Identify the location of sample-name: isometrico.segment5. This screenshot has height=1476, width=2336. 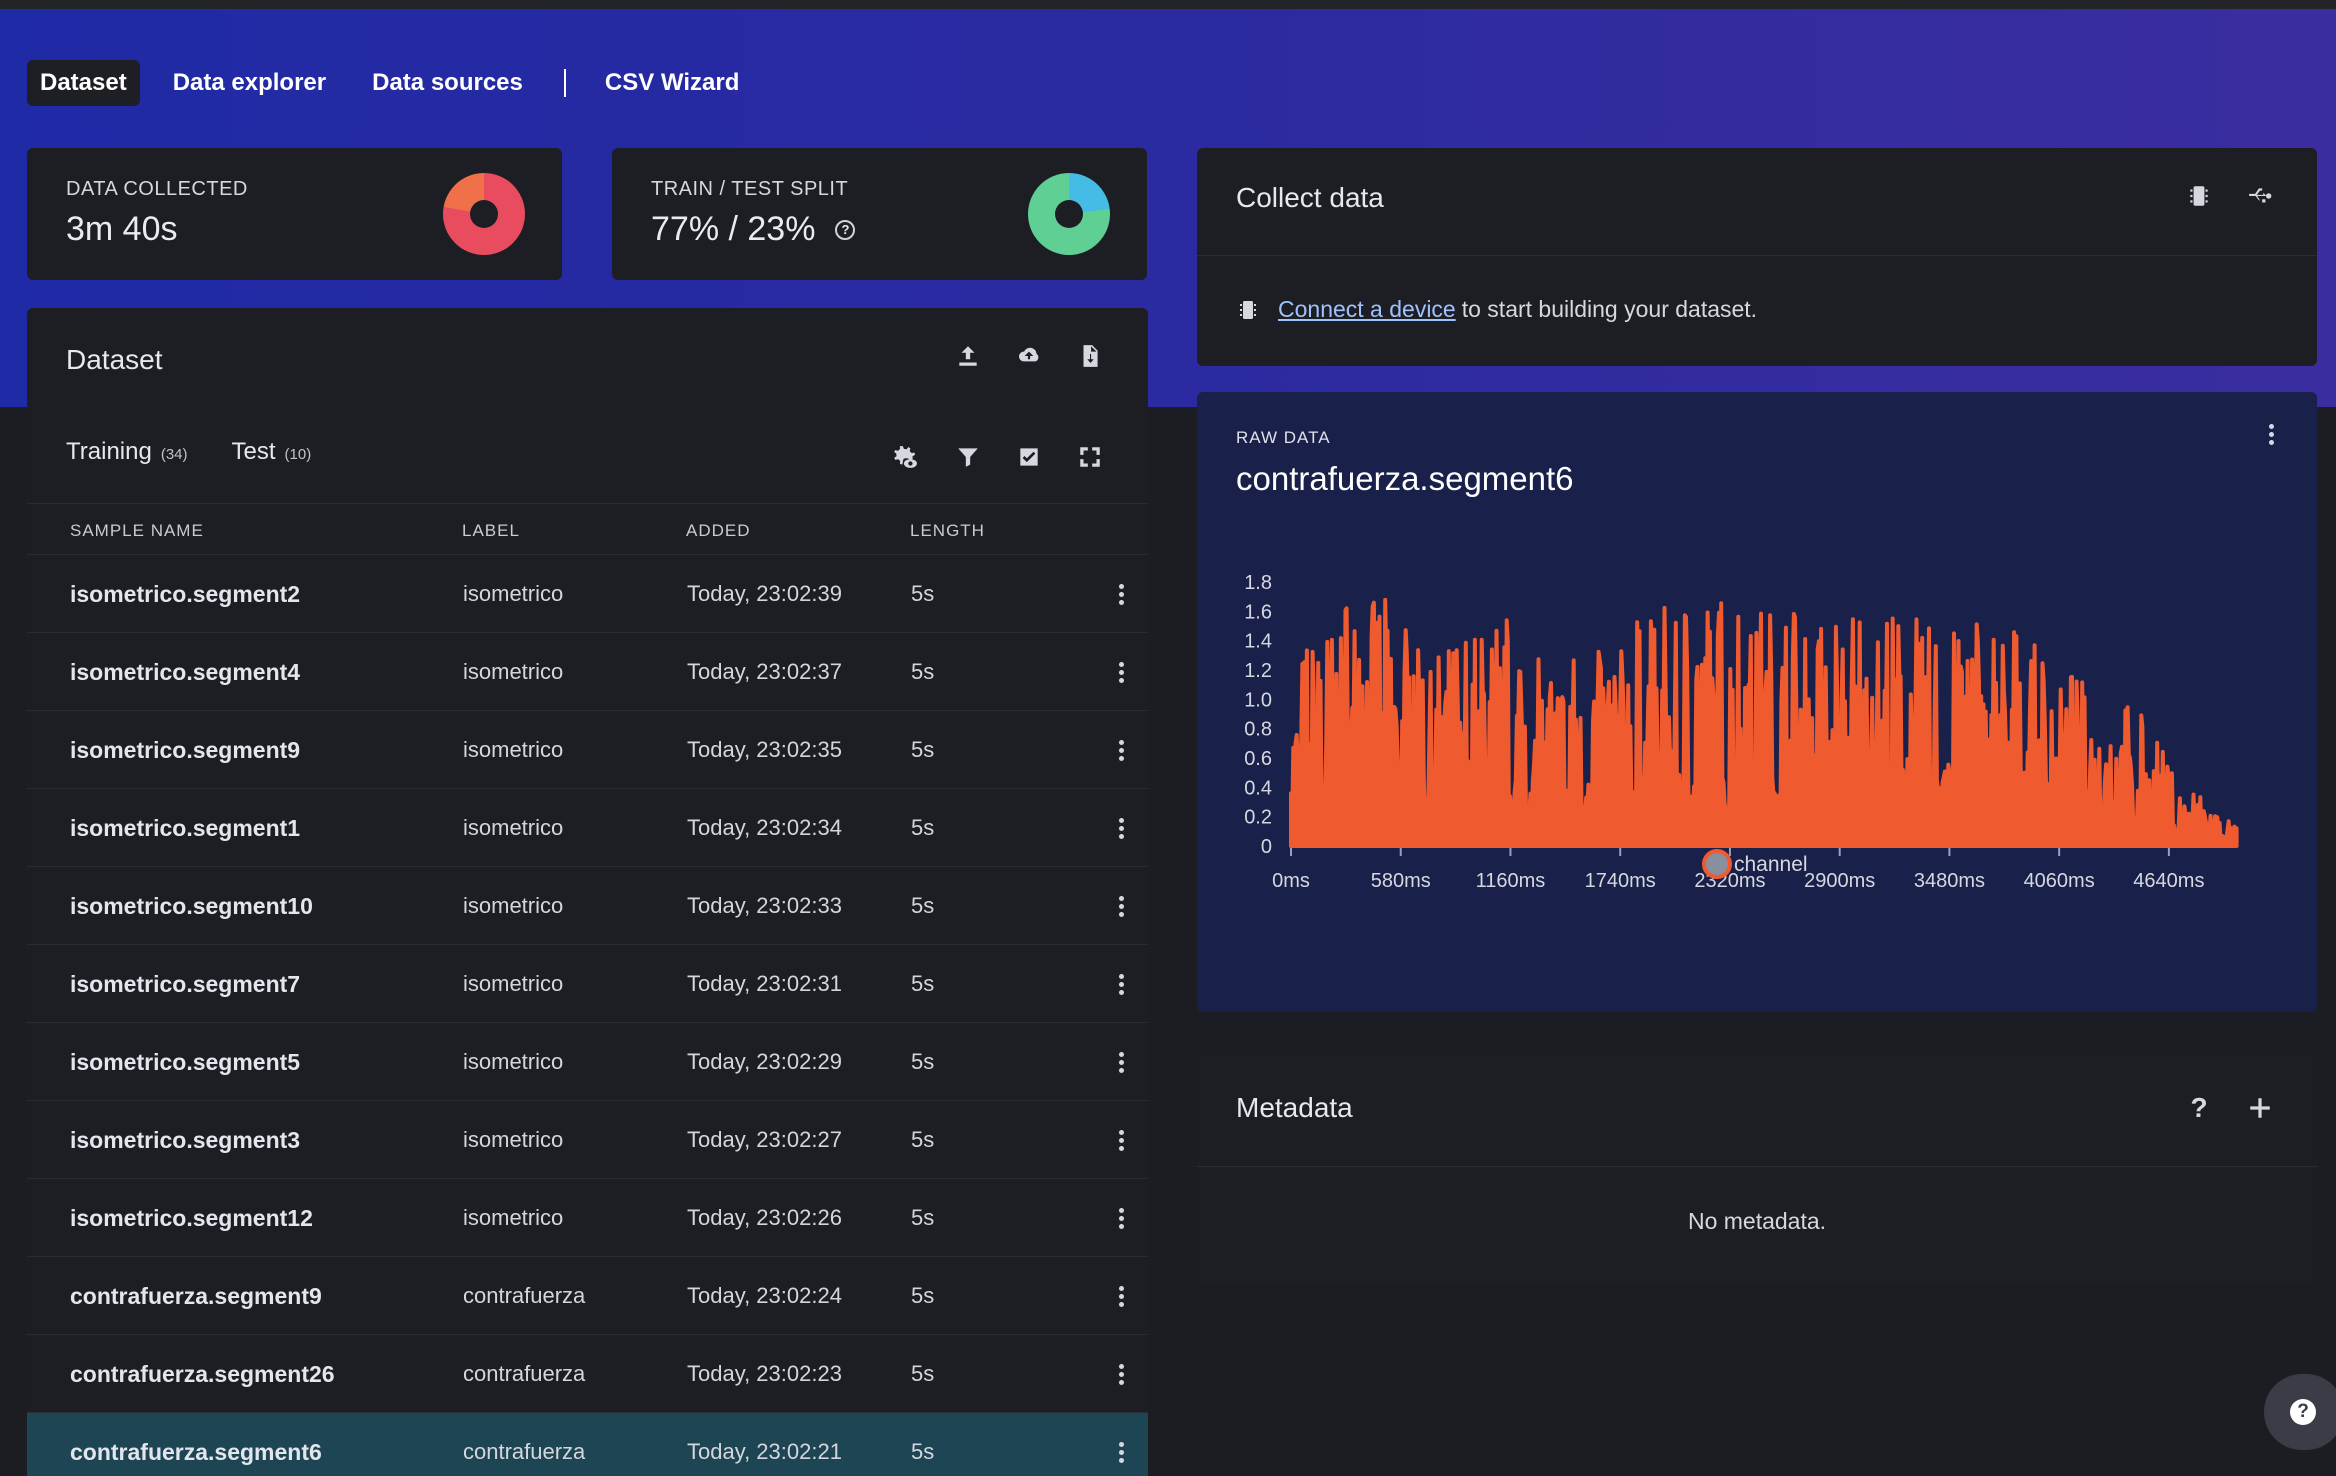
(185, 1062).